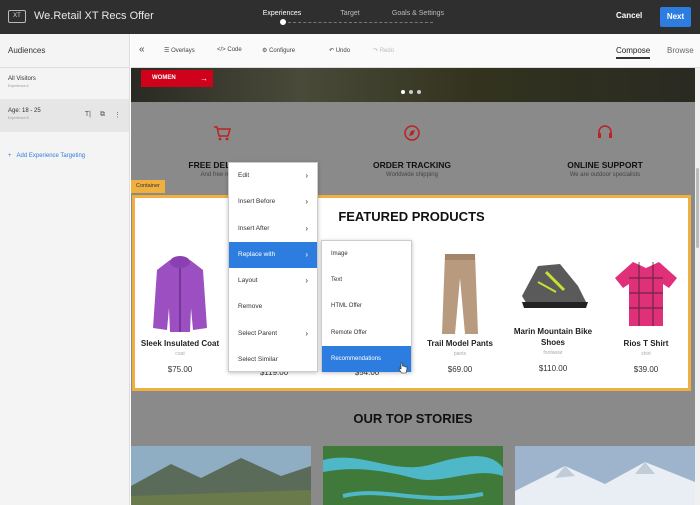 The height and width of the screenshot is (505, 700). I want to click on product-name: Sleek Insulated Coat, so click(180, 343).